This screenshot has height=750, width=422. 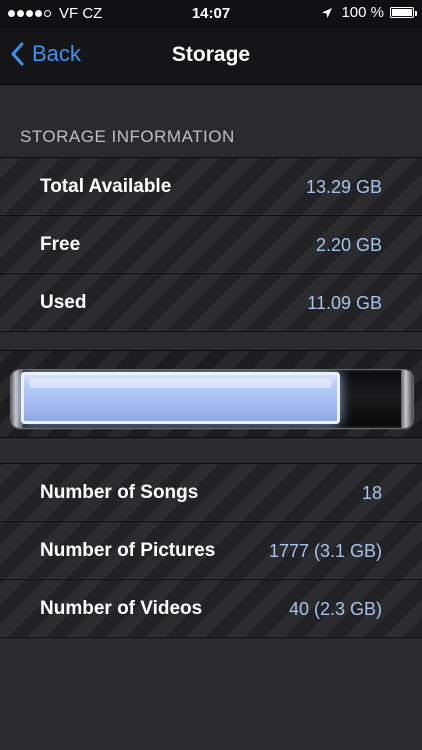 What do you see at coordinates (325, 551) in the screenshot?
I see `row-value: 1777 (3.1 GB)` at bounding box center [325, 551].